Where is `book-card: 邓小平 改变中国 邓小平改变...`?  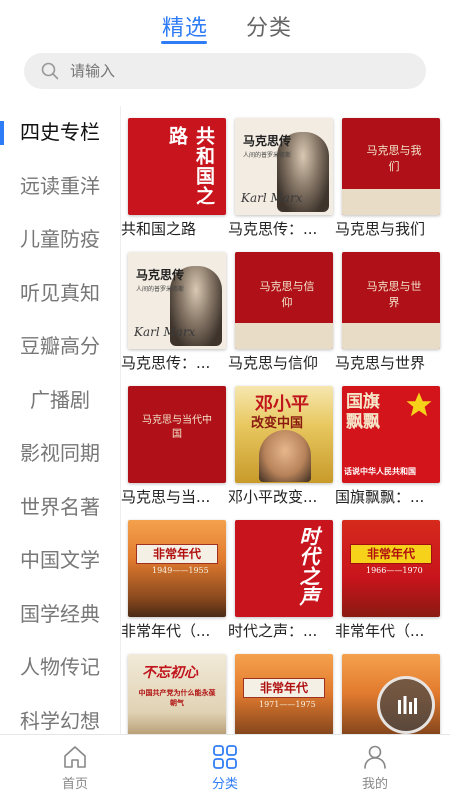 book-card: 邓小平 改变中国 邓小平改变... is located at coordinates (281, 440).